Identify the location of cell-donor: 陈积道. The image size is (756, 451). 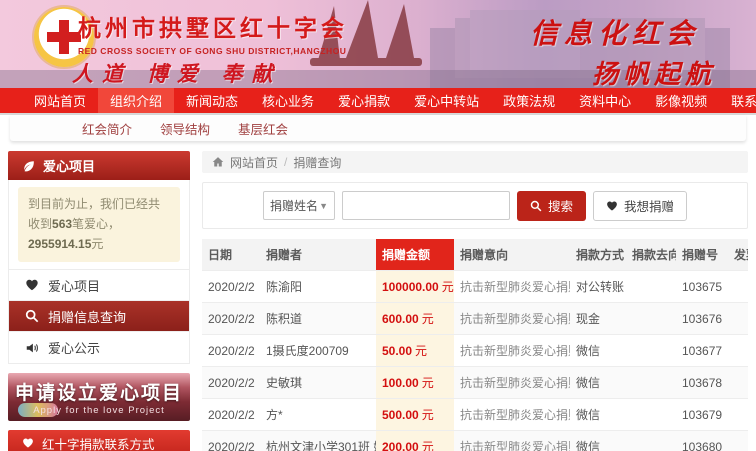
(318, 318).